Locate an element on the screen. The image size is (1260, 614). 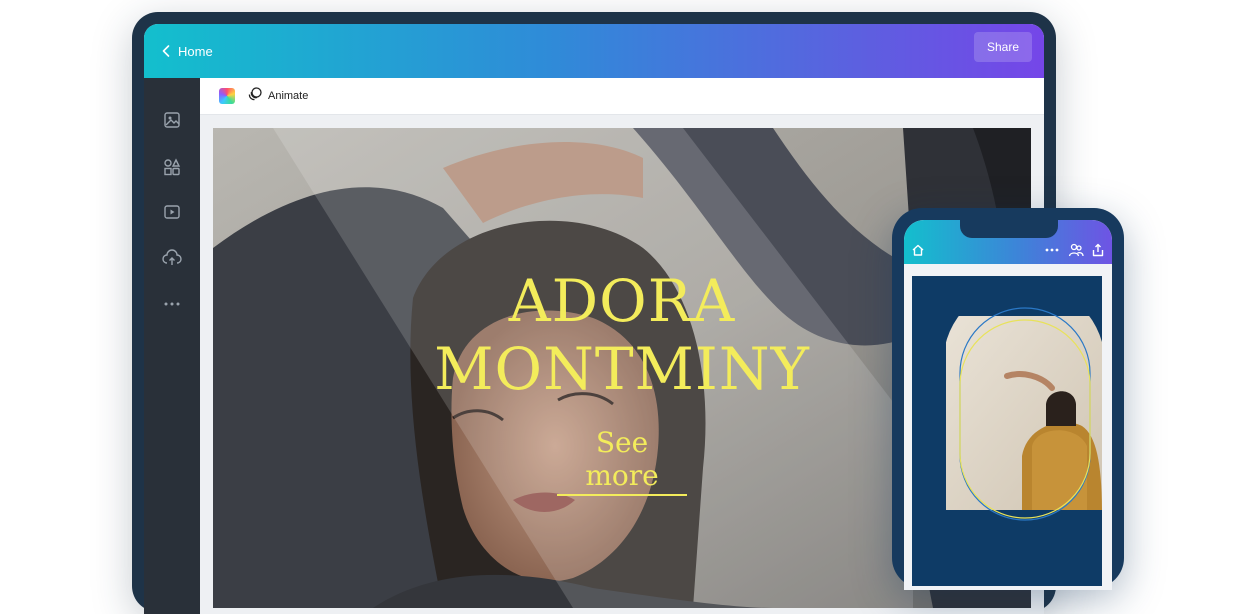
uploads-icon is located at coordinates (172, 258).